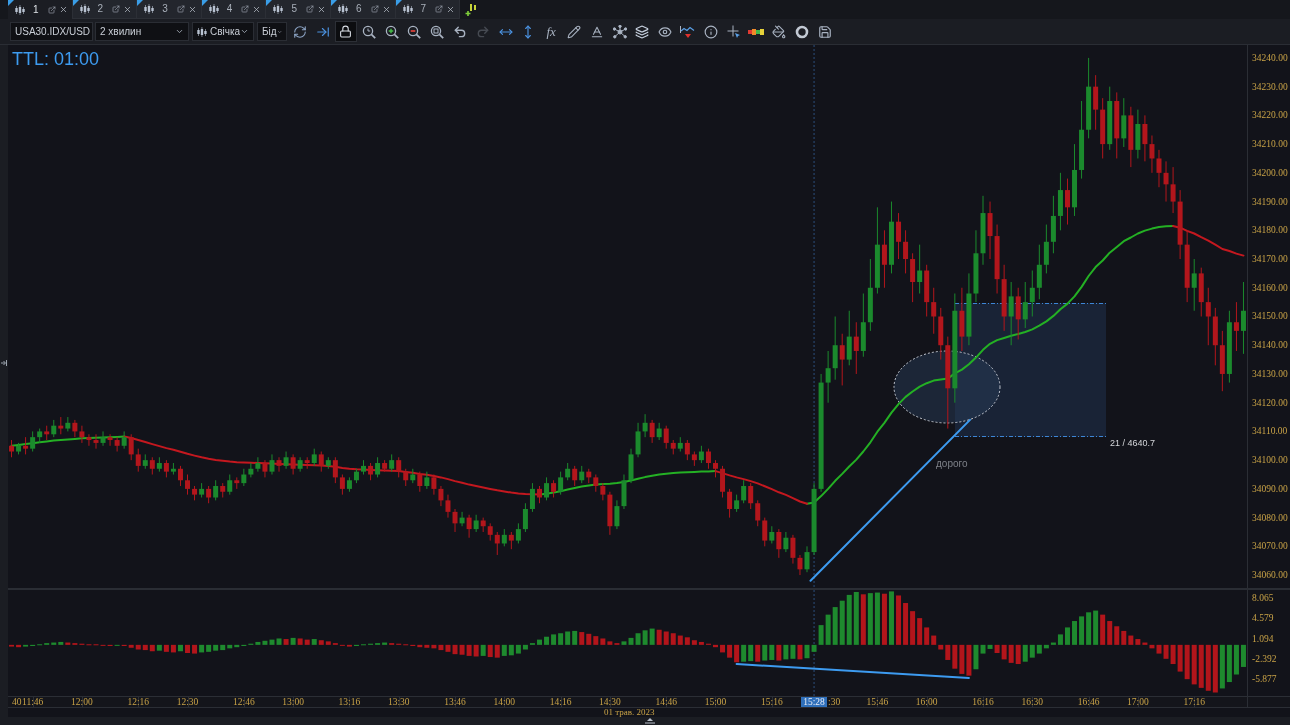  Describe the element at coordinates (1270, 172) in the screenshot. I see `price-axis-label: 34200.00` at that location.